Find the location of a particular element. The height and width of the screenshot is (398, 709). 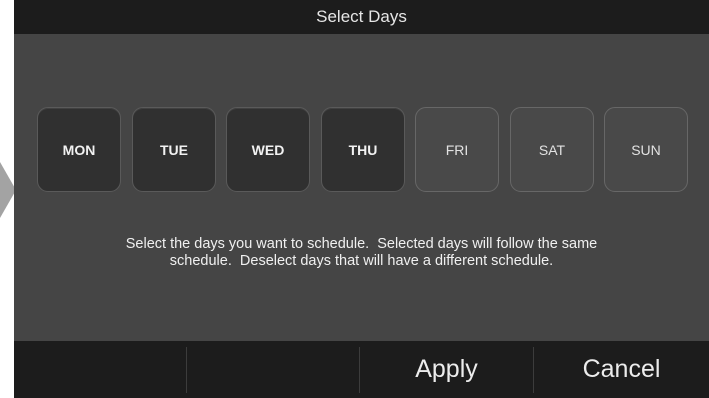

day-button-sat: SAT is located at coordinates (552, 149).